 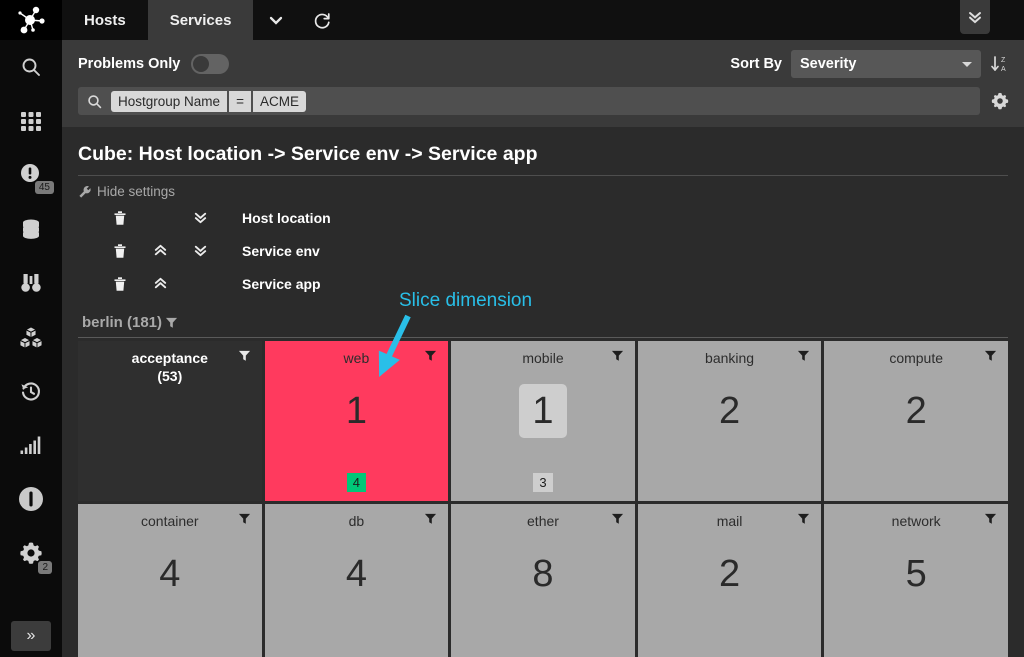 I want to click on power-icon, so click(x=31, y=499).